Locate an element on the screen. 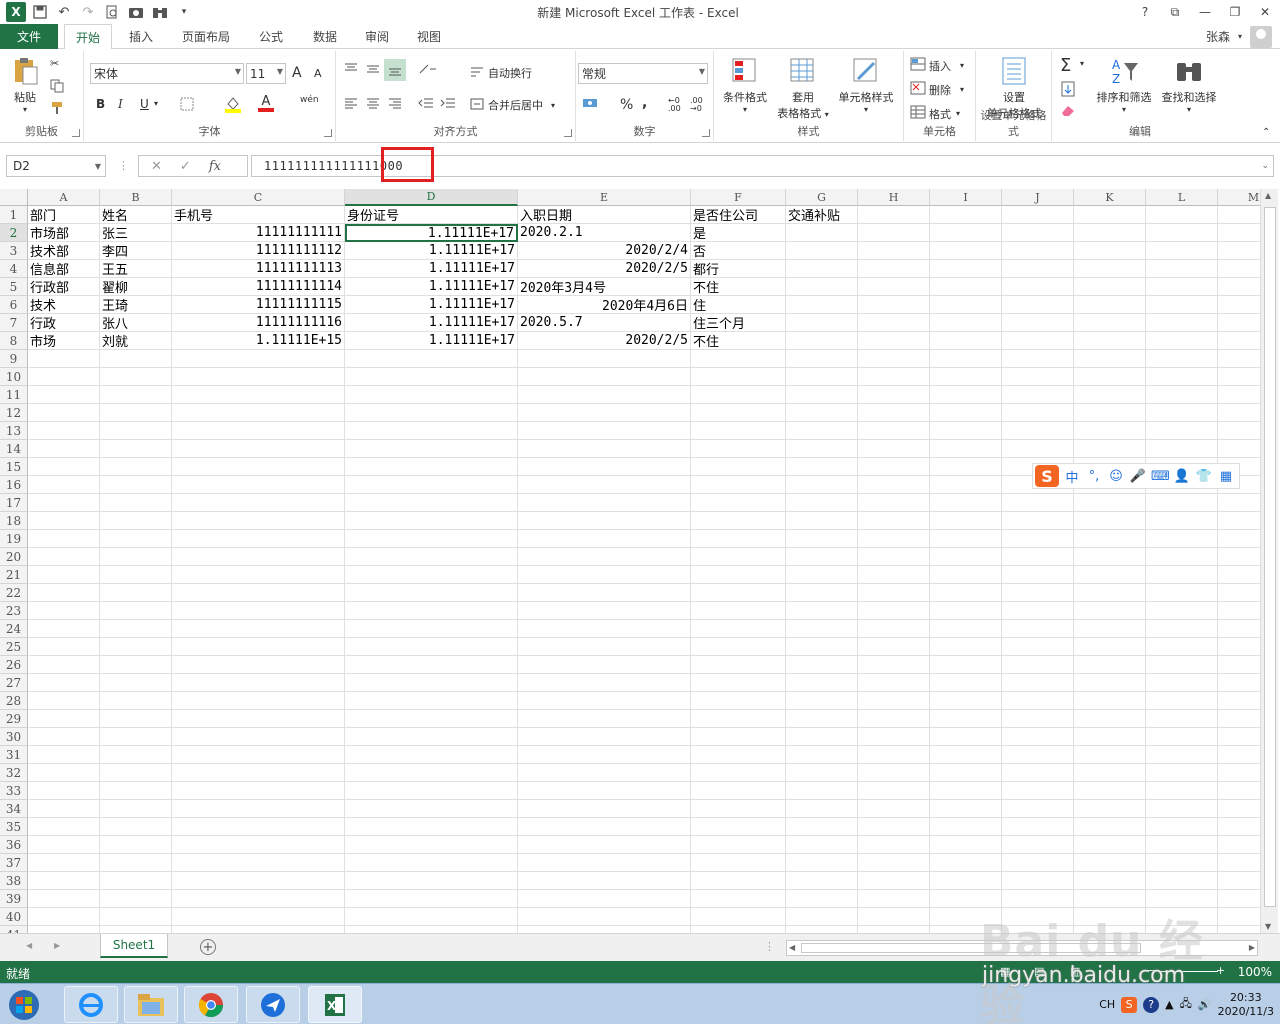 Image resolution: width=1280 pixels, height=1024 pixels. cell-j8 is located at coordinates (1038, 341).